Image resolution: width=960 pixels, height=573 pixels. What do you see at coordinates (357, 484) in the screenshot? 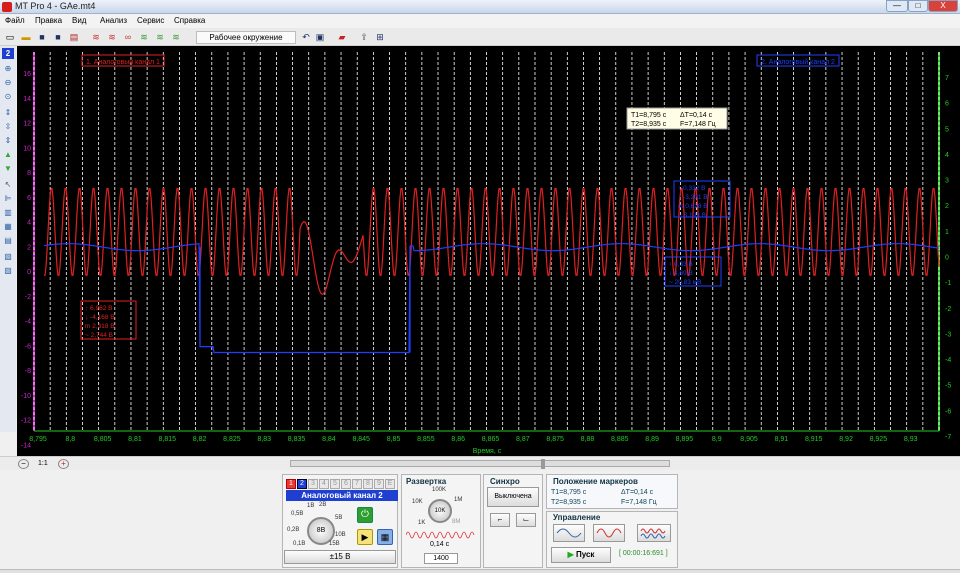
I see `channel-tab-7: 7` at bounding box center [357, 484].